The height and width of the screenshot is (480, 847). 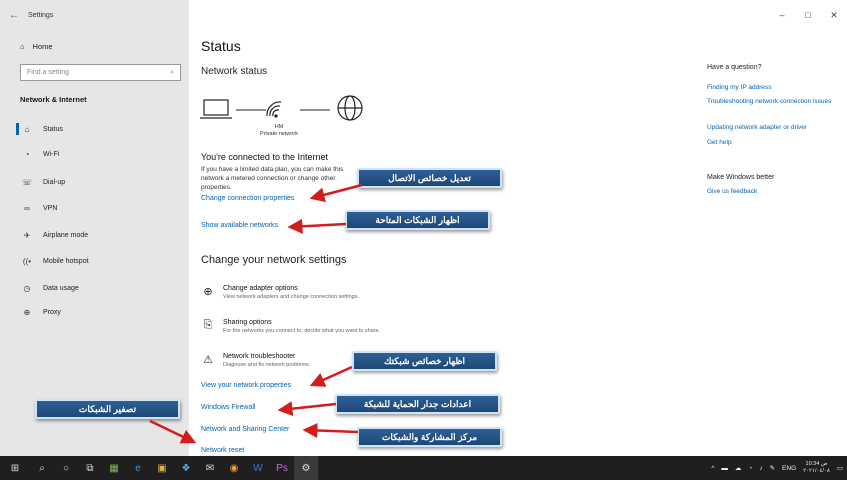 What do you see at coordinates (216, 109) in the screenshot?
I see `laptop-icon` at bounding box center [216, 109].